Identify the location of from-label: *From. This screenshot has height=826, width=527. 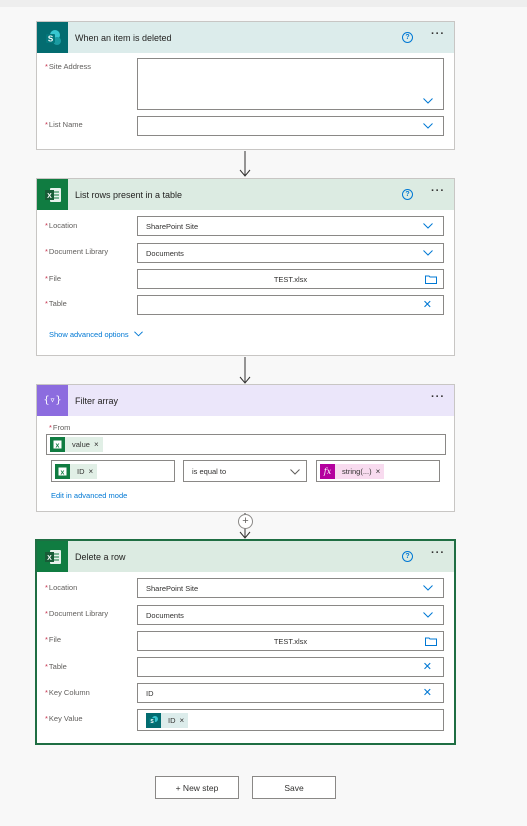
(60, 427).